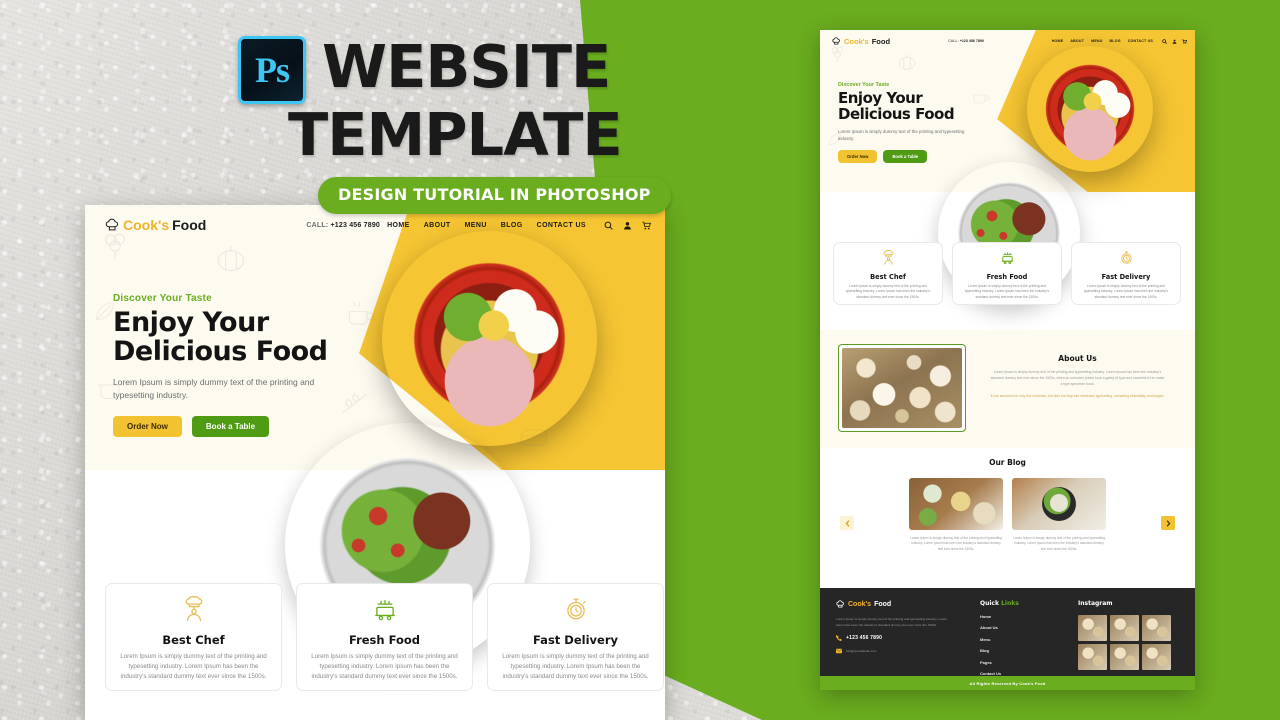 The width and height of the screenshot is (1280, 720). What do you see at coordinates (1010, 603) in the screenshot?
I see `quick-links-title-word2: Links` at bounding box center [1010, 603].